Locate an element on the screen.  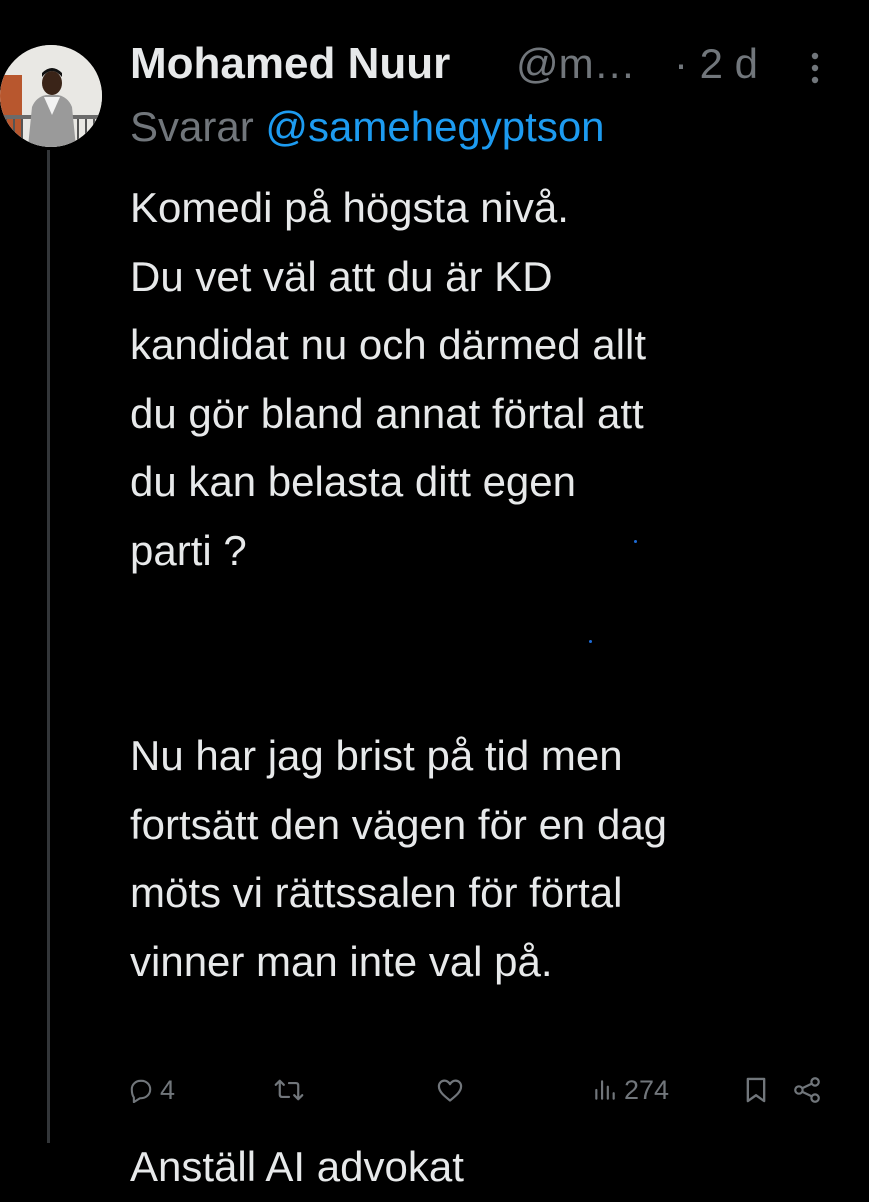
thread-connector-line is located at coordinates (48, 646).